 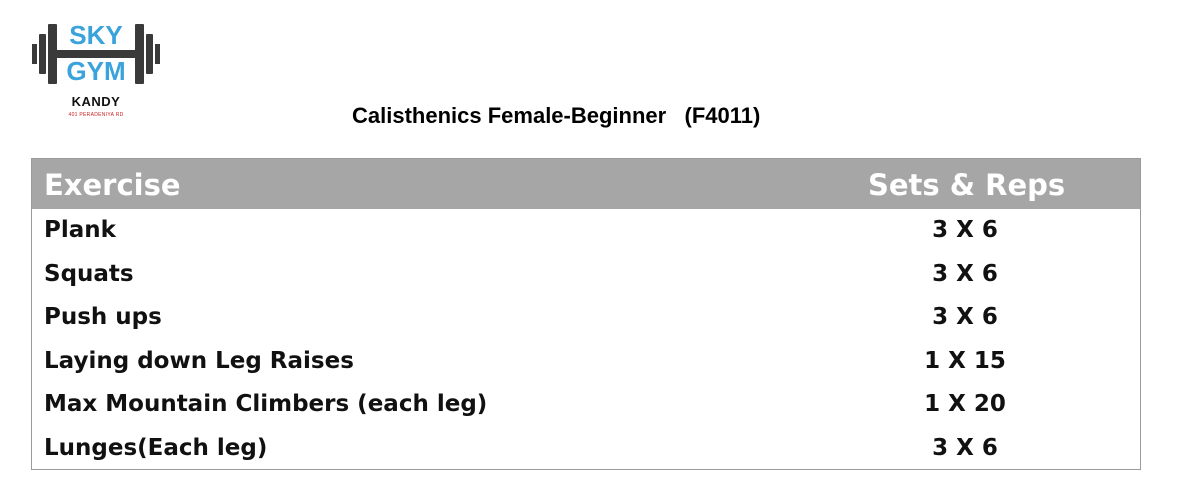 What do you see at coordinates (89, 273) in the screenshot?
I see `exercise-cell: Squats` at bounding box center [89, 273].